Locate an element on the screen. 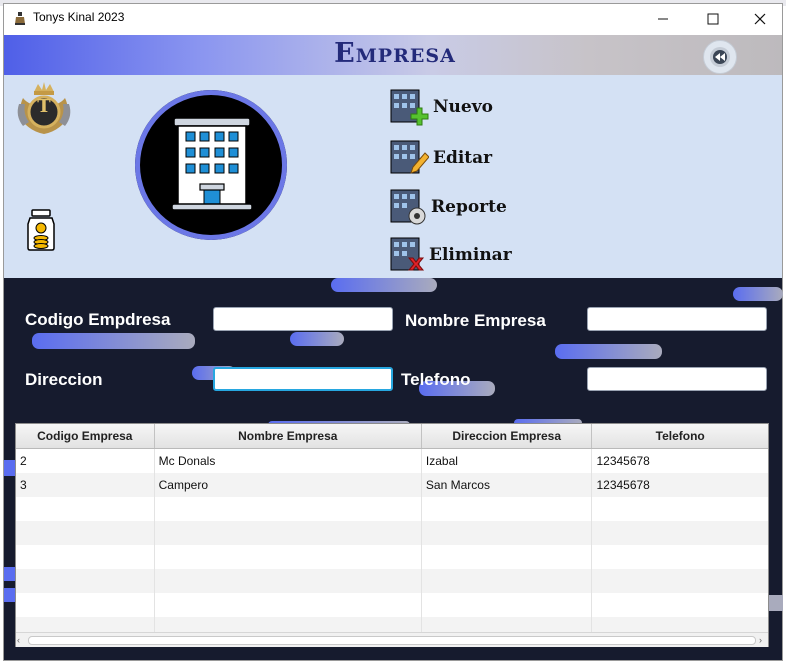 This screenshot has width=786, height=664. direccion-input is located at coordinates (303, 379).